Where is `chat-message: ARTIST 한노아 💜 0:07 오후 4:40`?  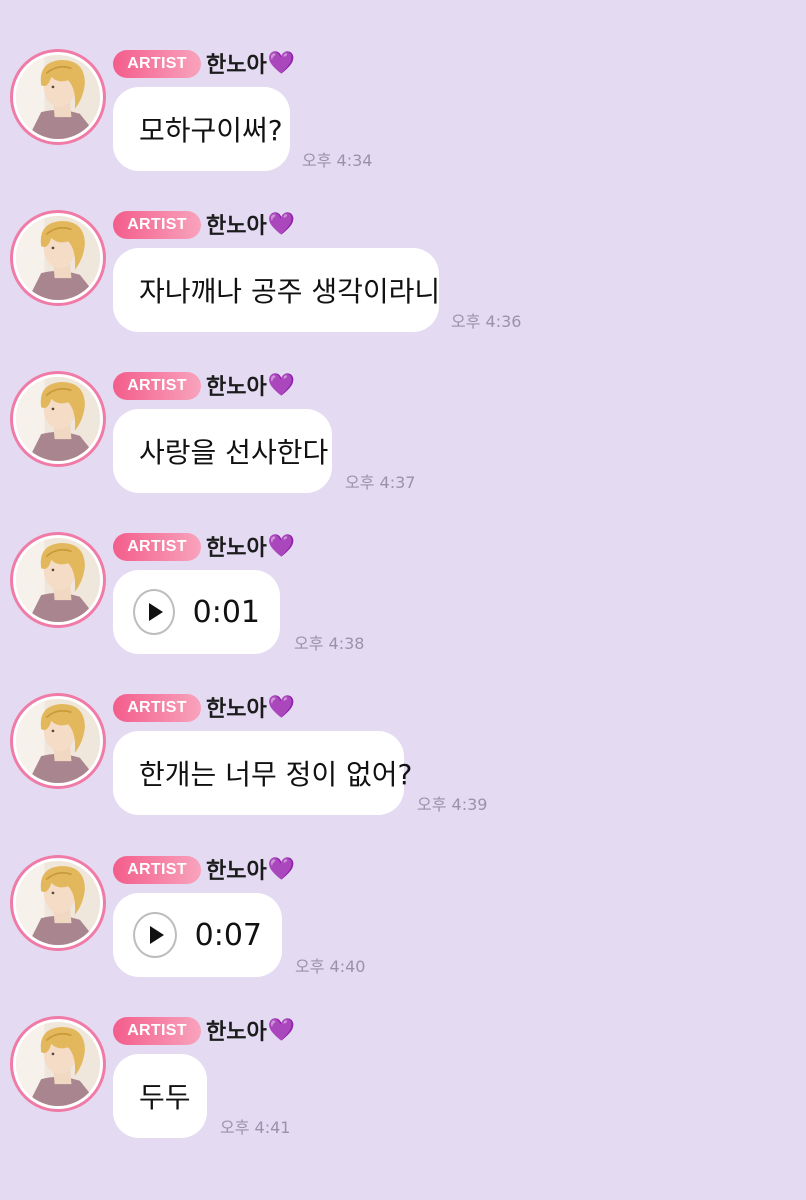 chat-message: ARTIST 한노아 💜 0:07 오후 4:40 is located at coordinates (403, 928).